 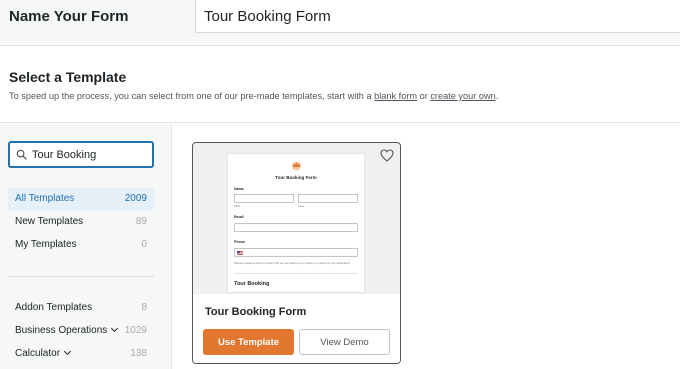 What do you see at coordinates (138, 353) in the screenshot?
I see `sidebar-item-count: 138` at bounding box center [138, 353].